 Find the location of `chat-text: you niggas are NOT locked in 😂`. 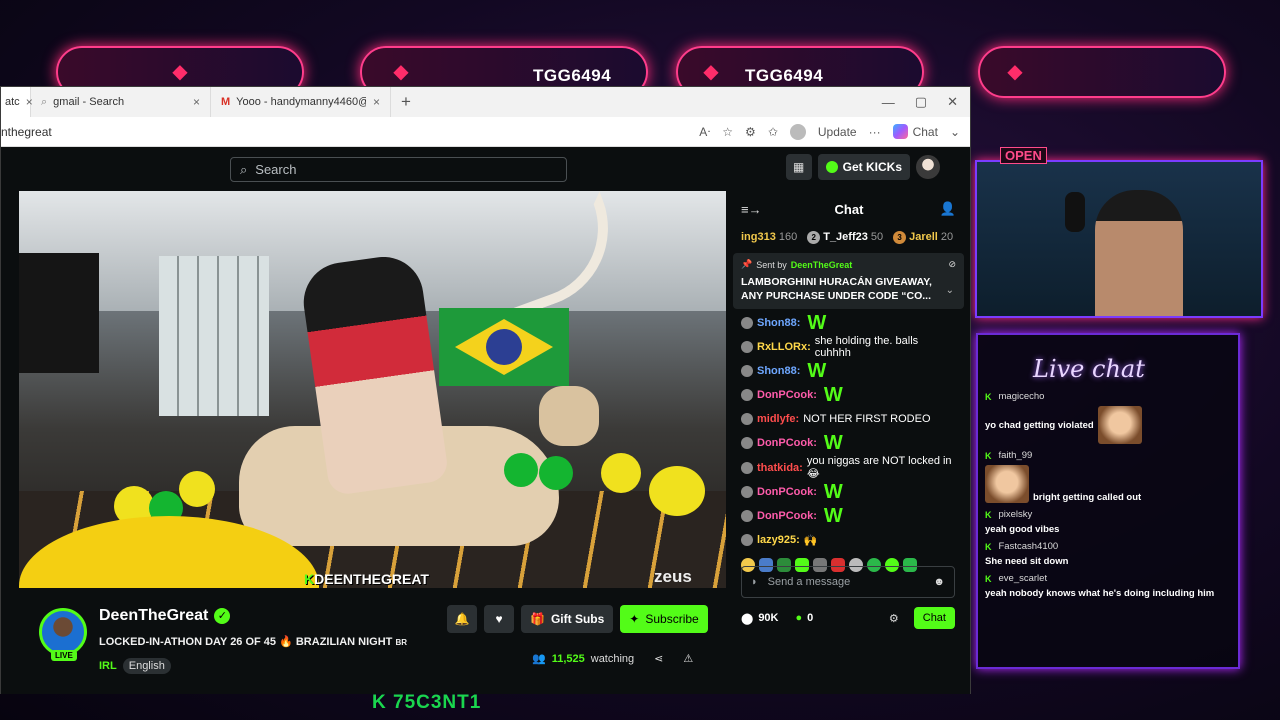

chat-text: you niggas are NOT locked in 😂 is located at coordinates (879, 467).